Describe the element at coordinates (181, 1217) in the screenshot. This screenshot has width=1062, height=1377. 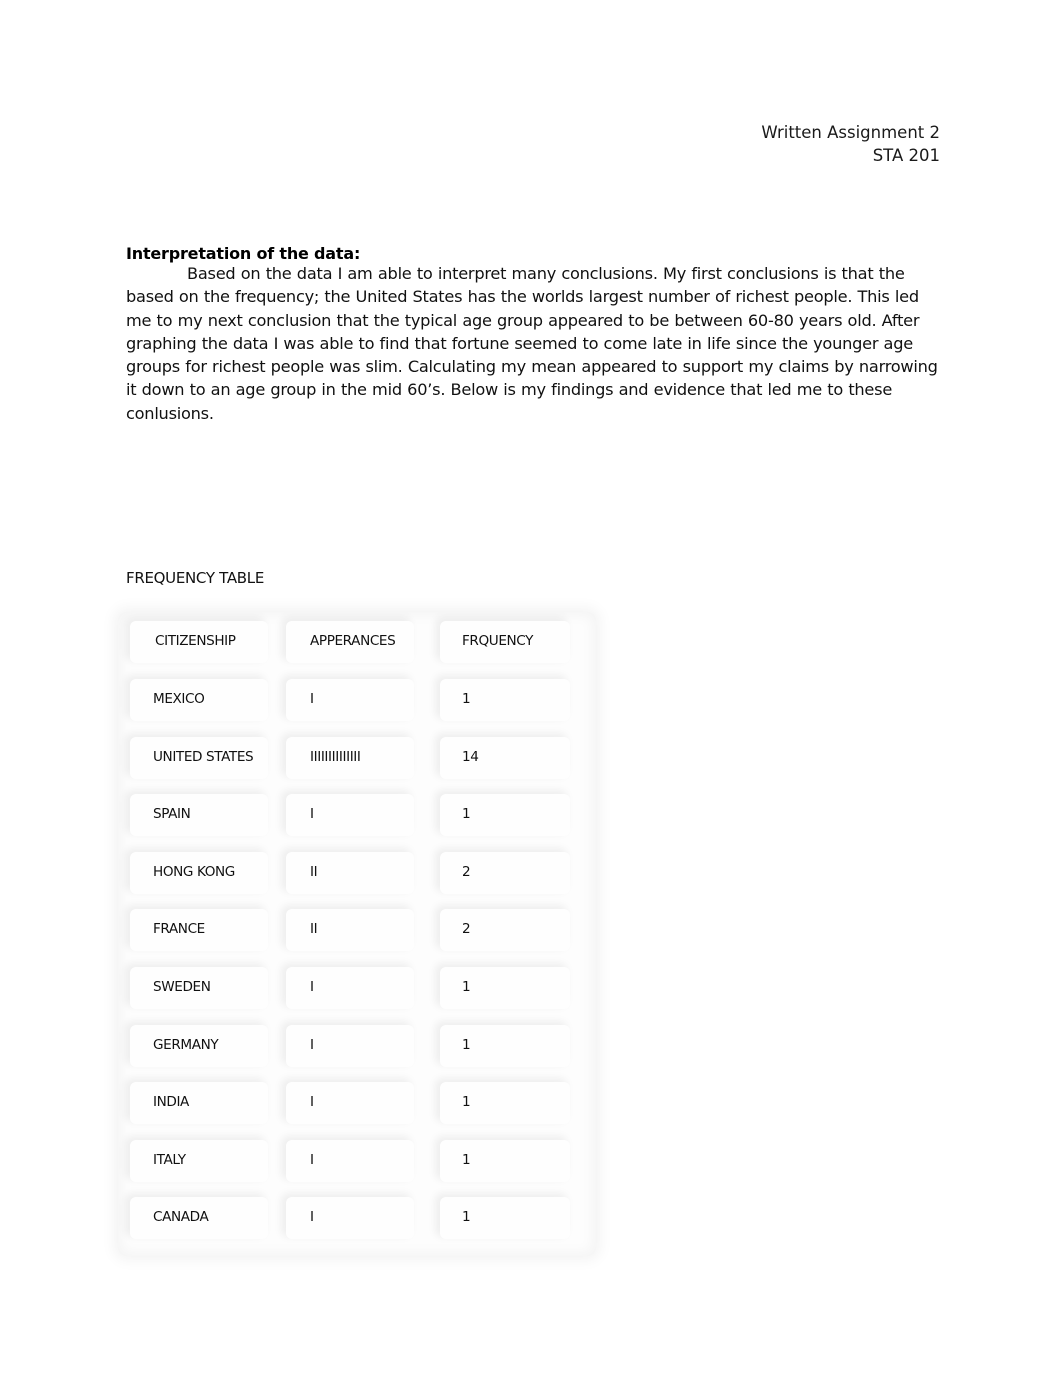
I see `citizenship-cell-text: CANADA` at that location.